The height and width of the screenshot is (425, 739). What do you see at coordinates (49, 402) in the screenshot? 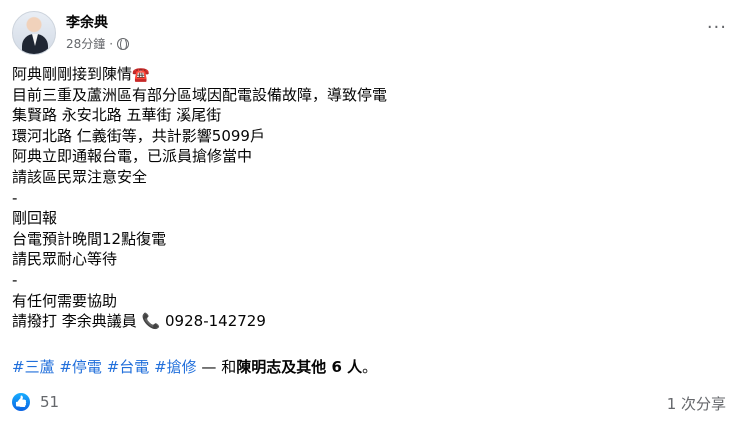
I see `like-count: 51` at bounding box center [49, 402].